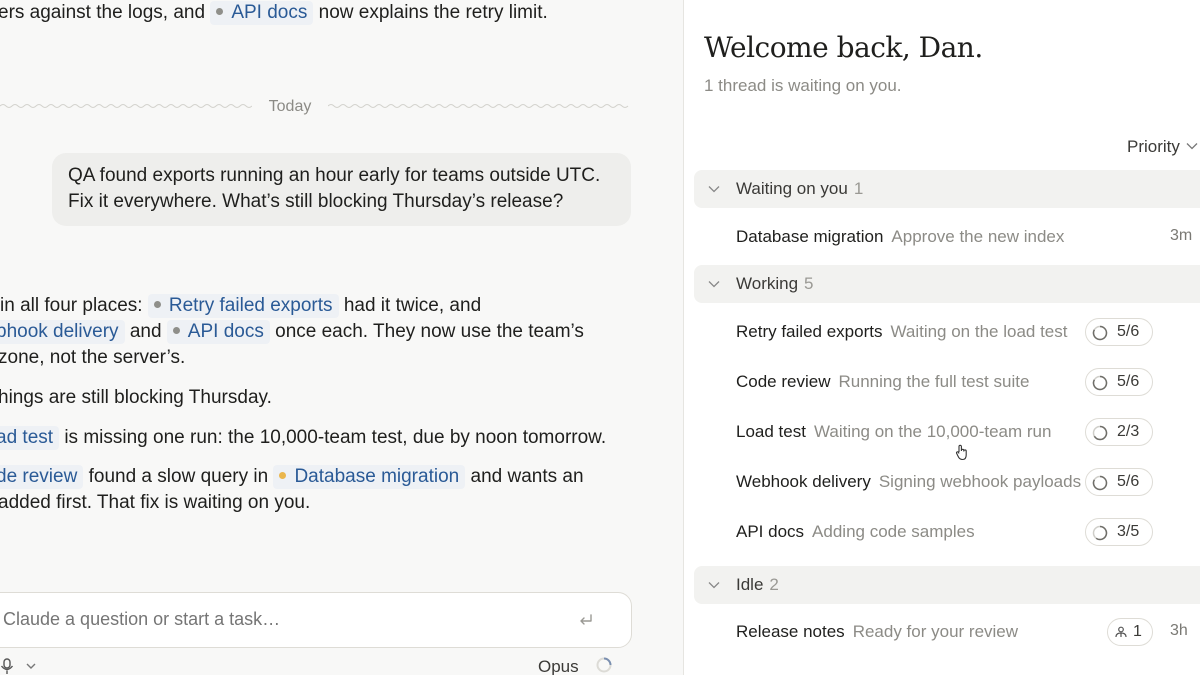 This screenshot has width=1200, height=675. What do you see at coordinates (39, 476) in the screenshot?
I see `chip-label: de review` at bounding box center [39, 476].